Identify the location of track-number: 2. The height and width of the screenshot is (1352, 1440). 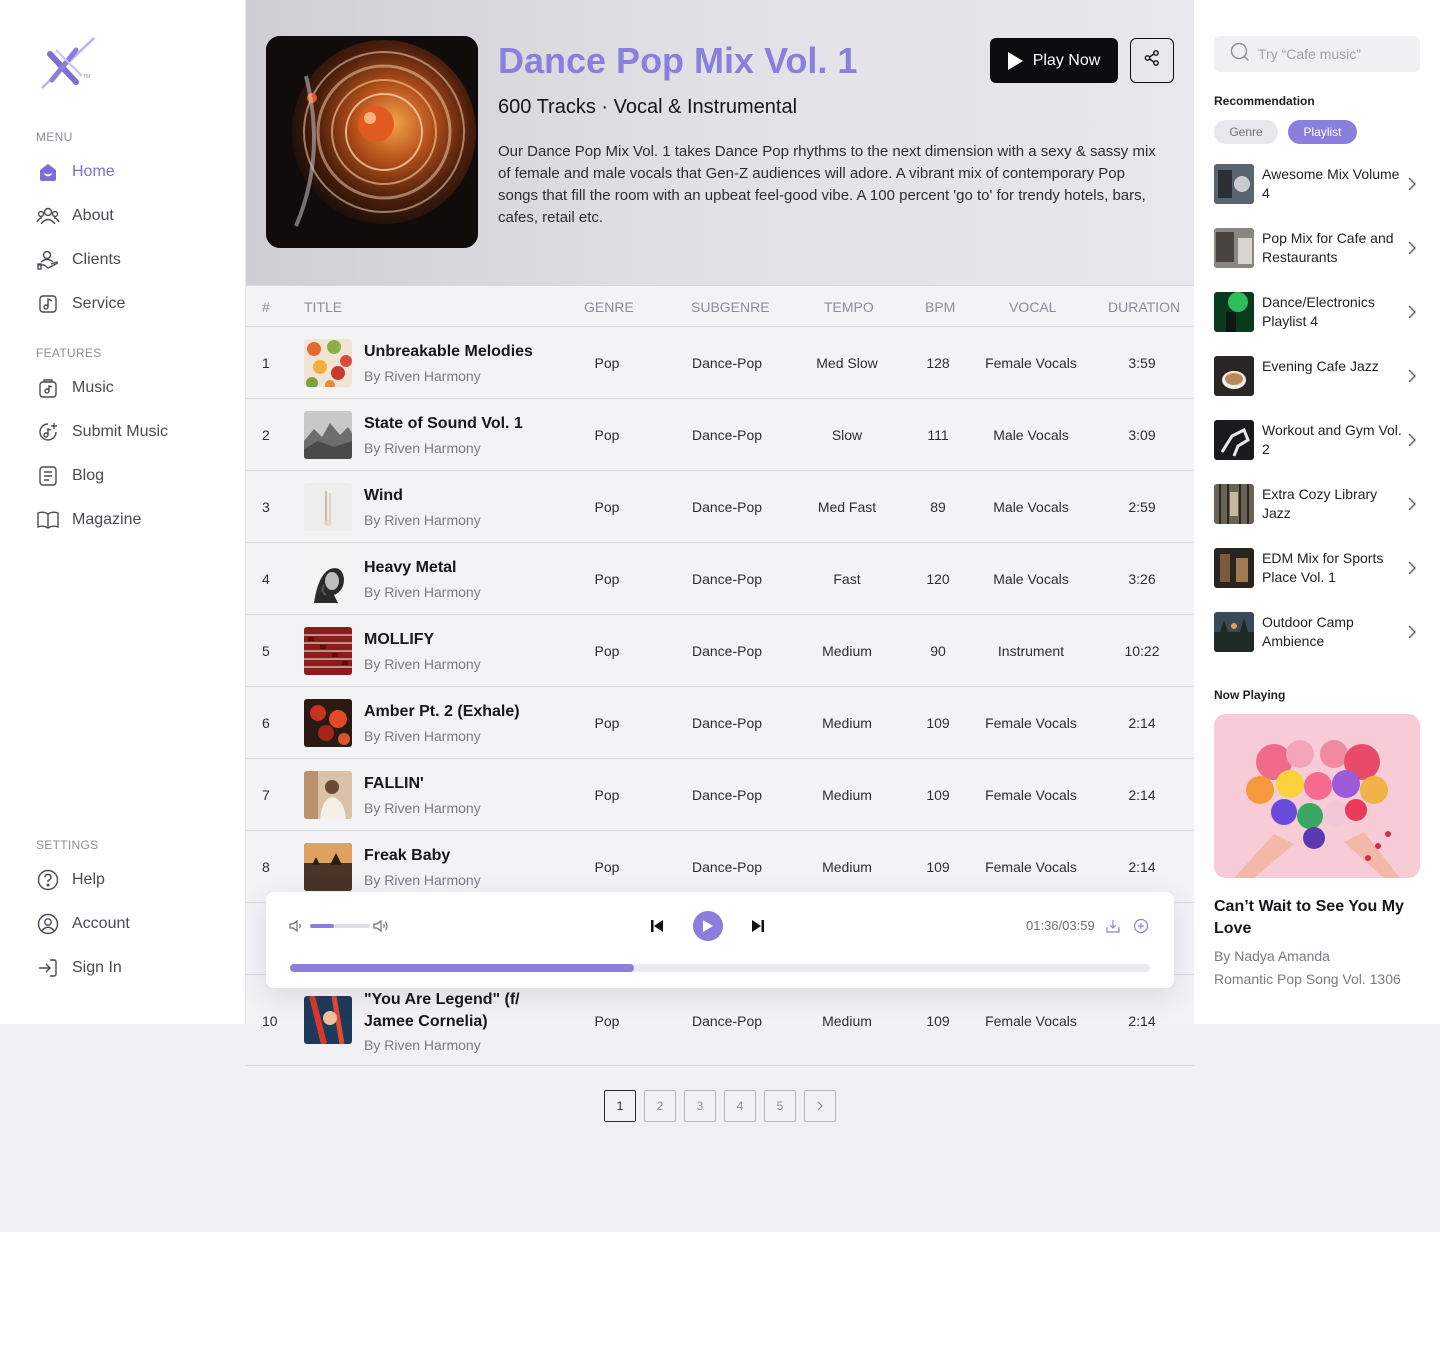
(266, 435).